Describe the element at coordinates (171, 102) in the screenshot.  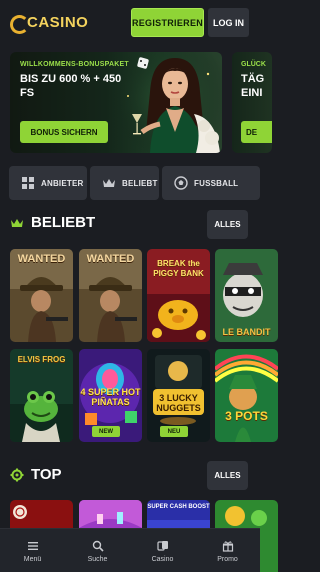
I see `banner-woman-illustration` at that location.